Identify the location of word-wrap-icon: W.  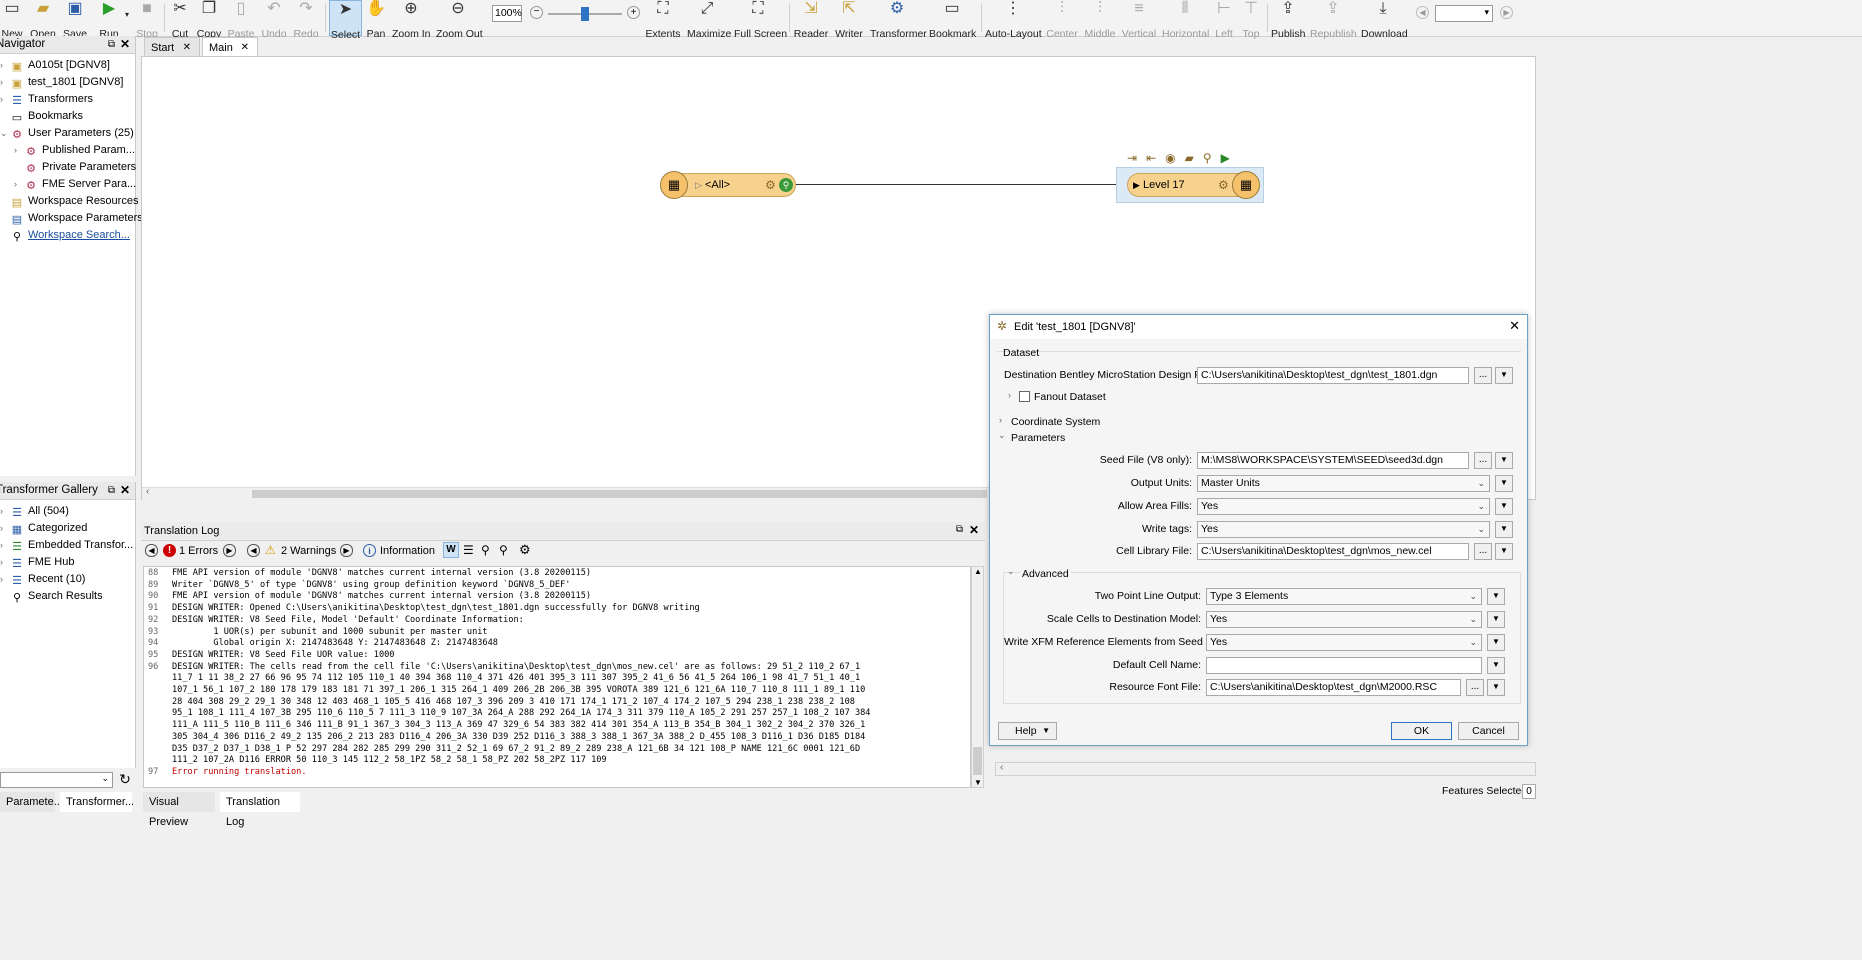
(451, 550).